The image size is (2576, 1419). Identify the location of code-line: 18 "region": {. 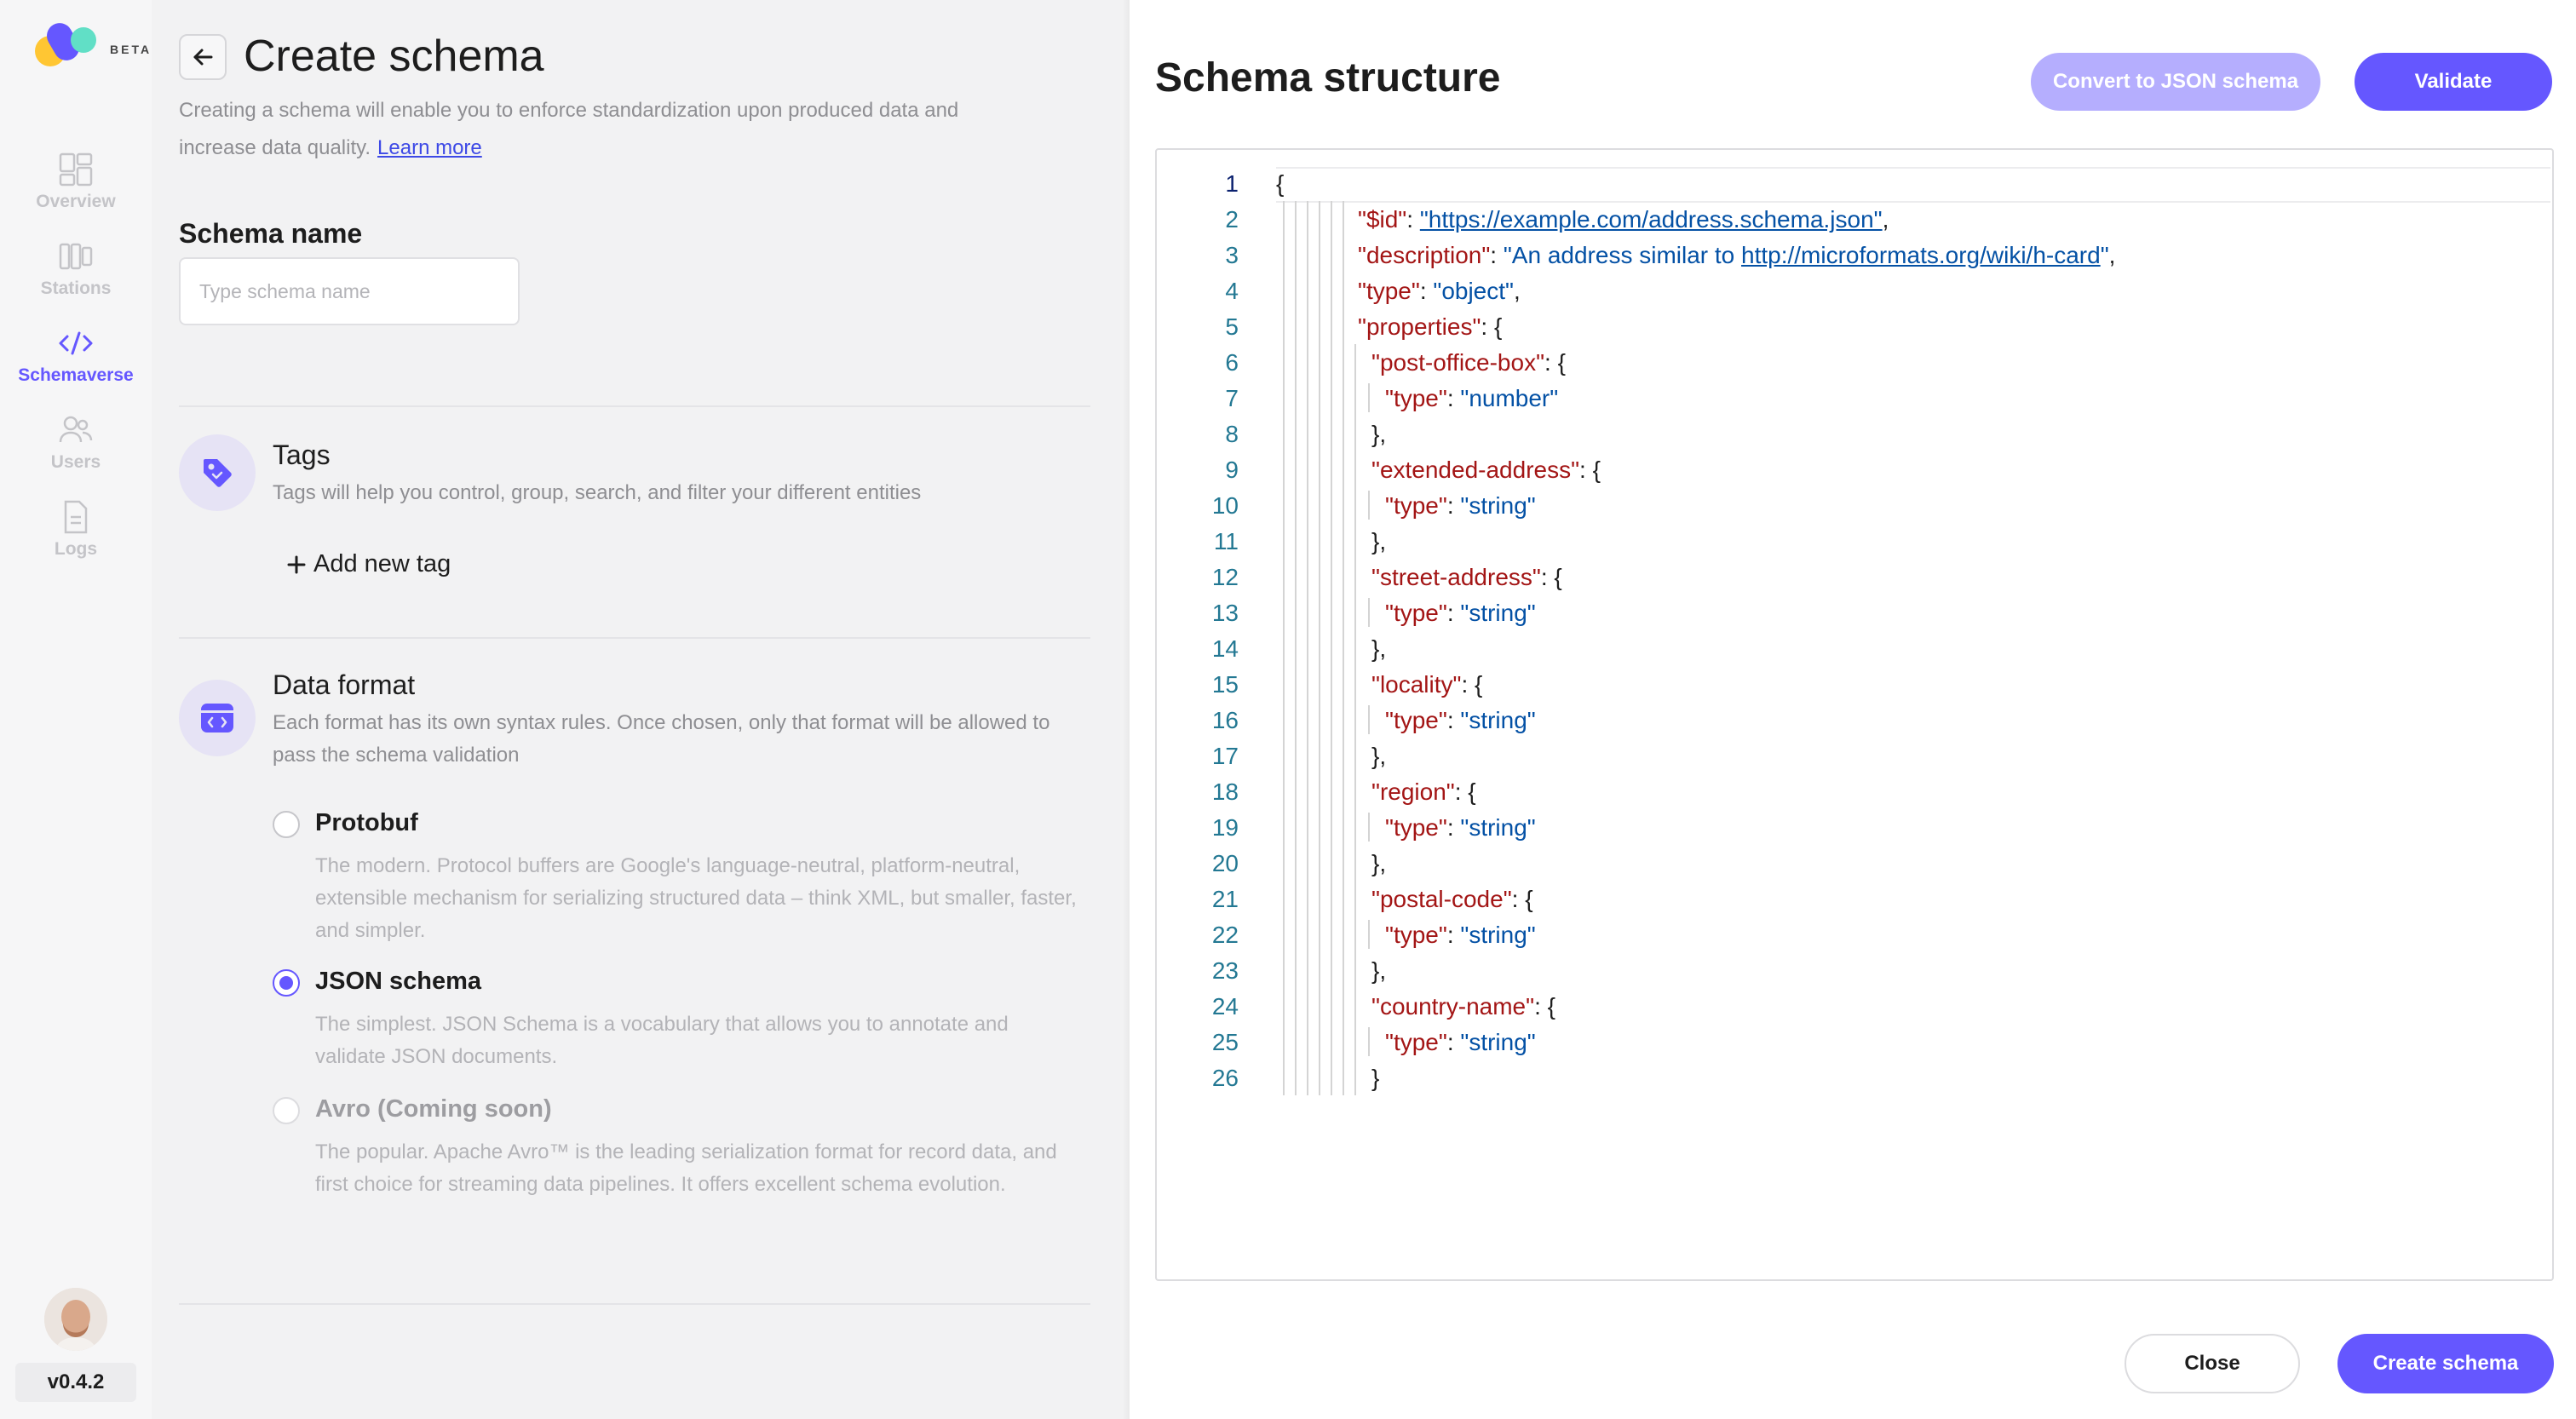
(1855, 791).